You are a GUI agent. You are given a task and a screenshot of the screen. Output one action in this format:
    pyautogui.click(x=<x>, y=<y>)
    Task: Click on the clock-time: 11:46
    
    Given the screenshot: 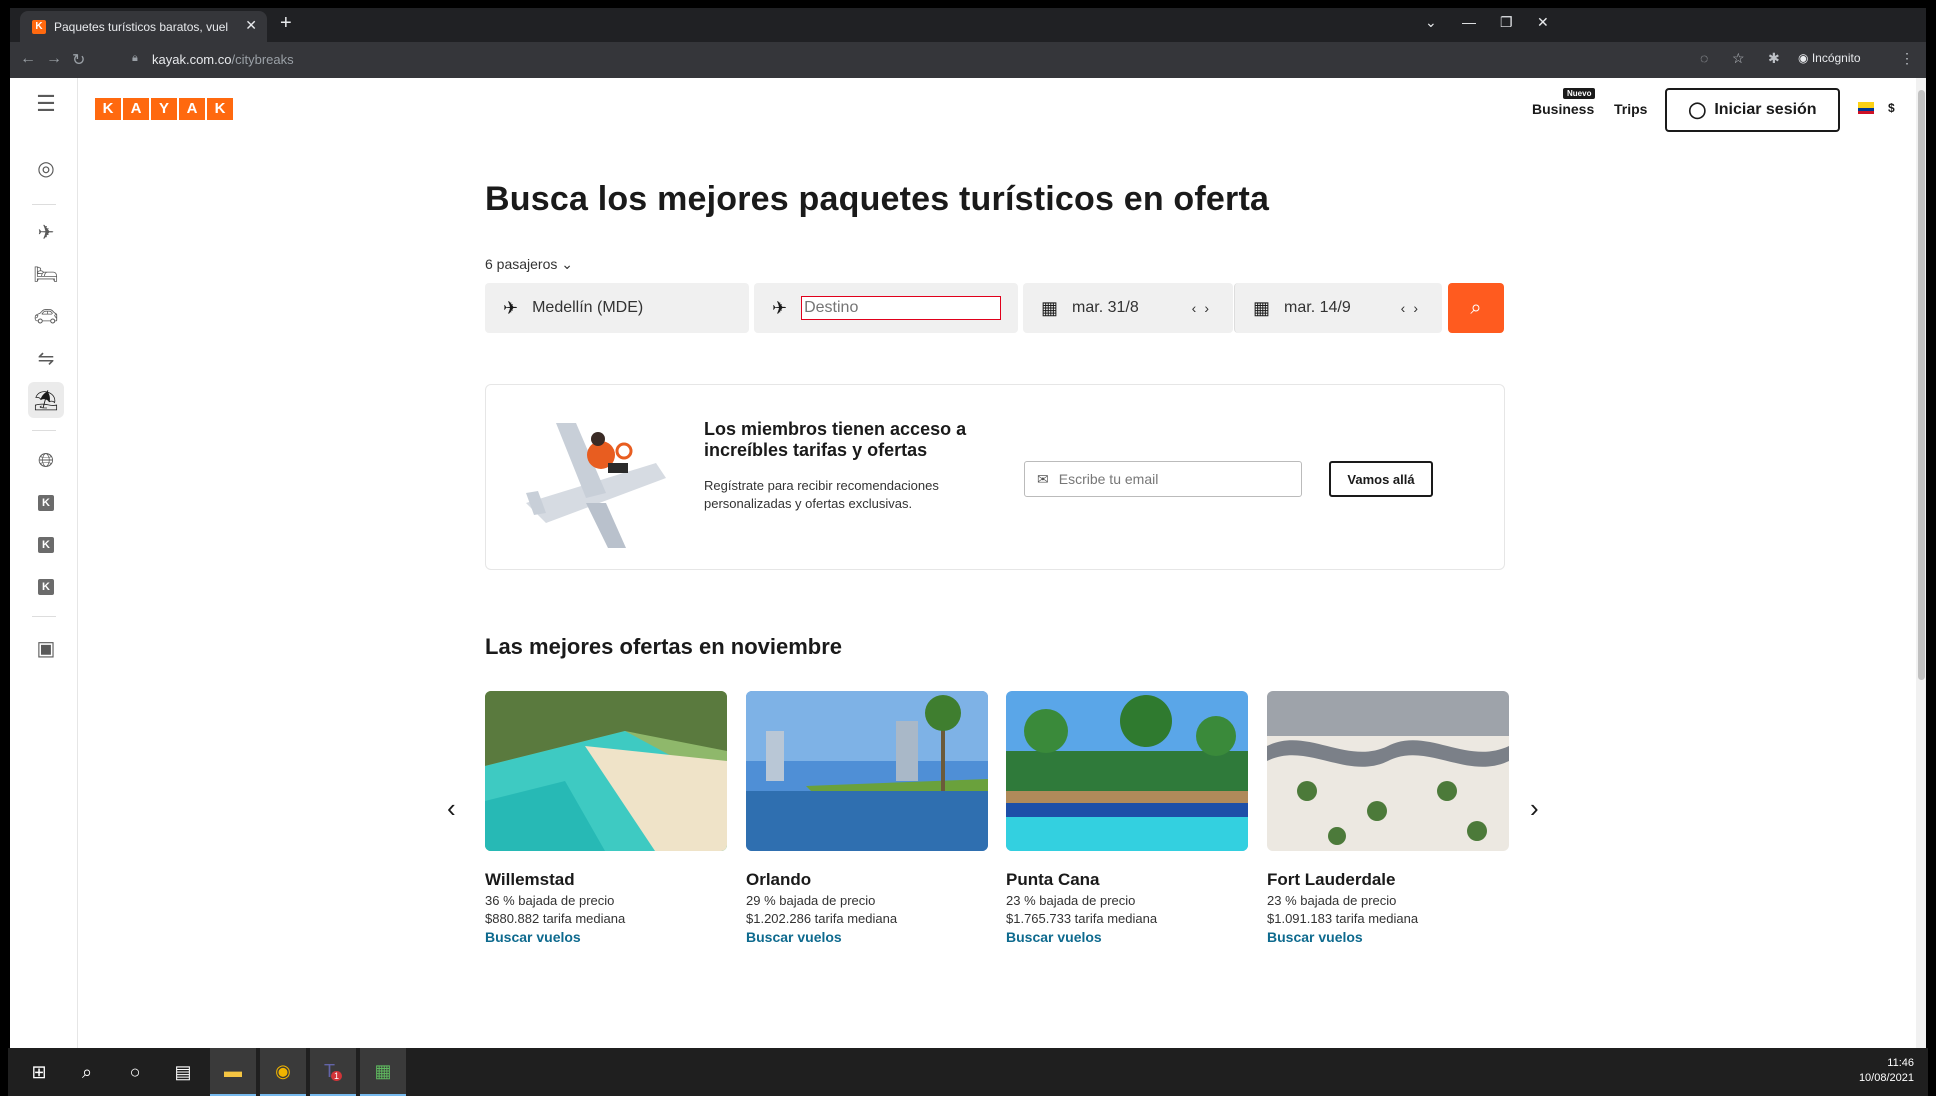 What is the action you would take?
    pyautogui.click(x=1900, y=1063)
    